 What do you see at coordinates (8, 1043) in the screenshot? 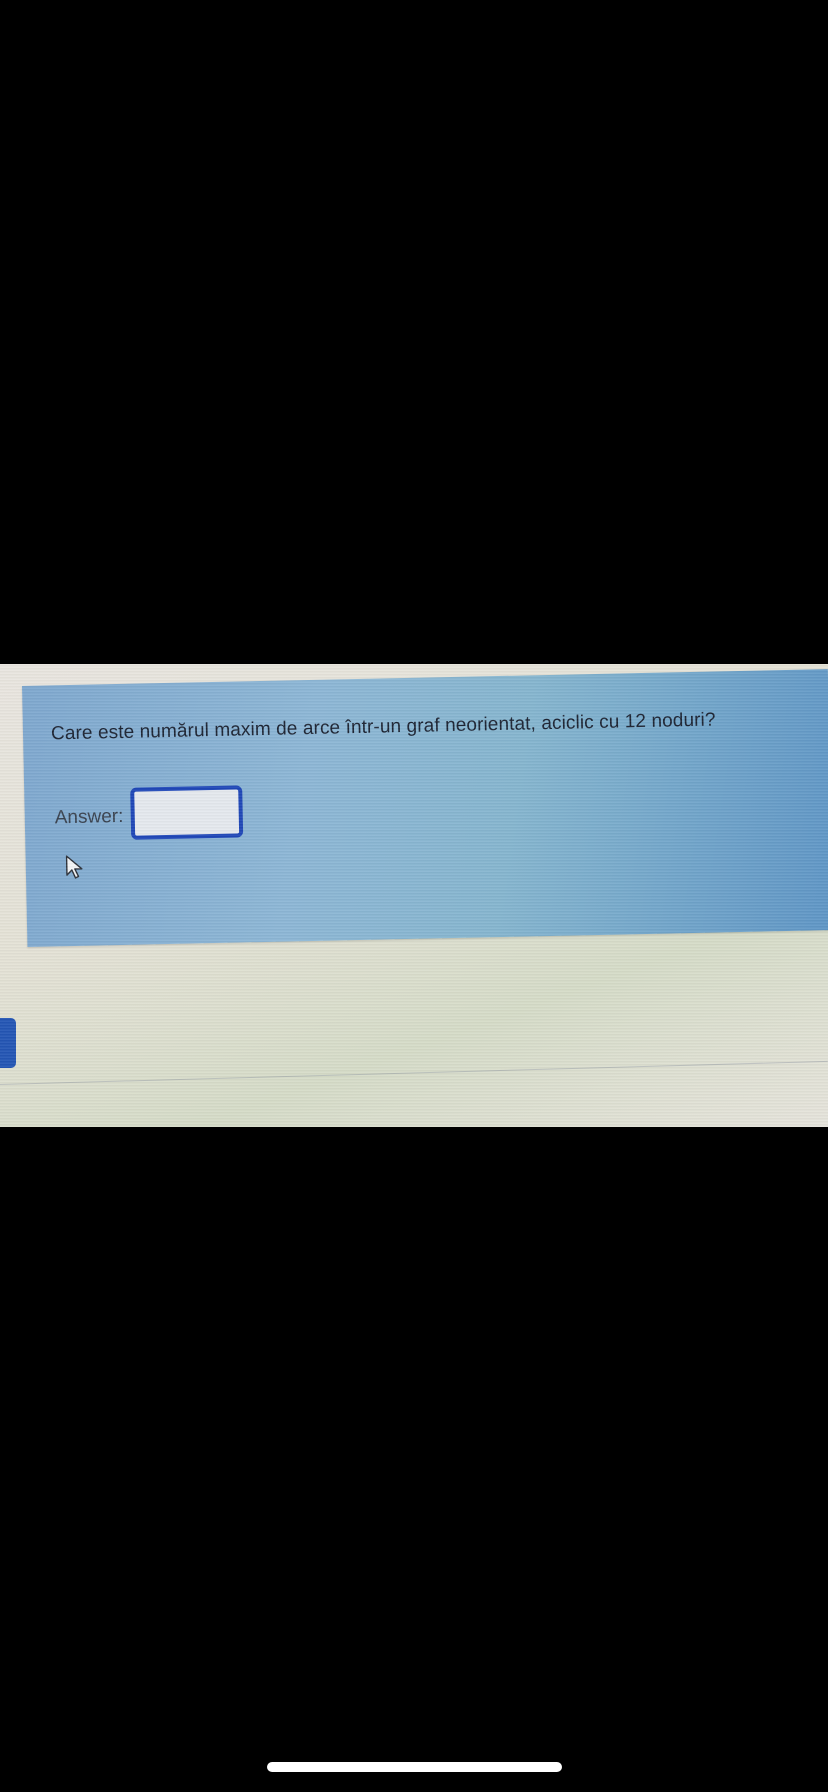
I see `side-tab` at bounding box center [8, 1043].